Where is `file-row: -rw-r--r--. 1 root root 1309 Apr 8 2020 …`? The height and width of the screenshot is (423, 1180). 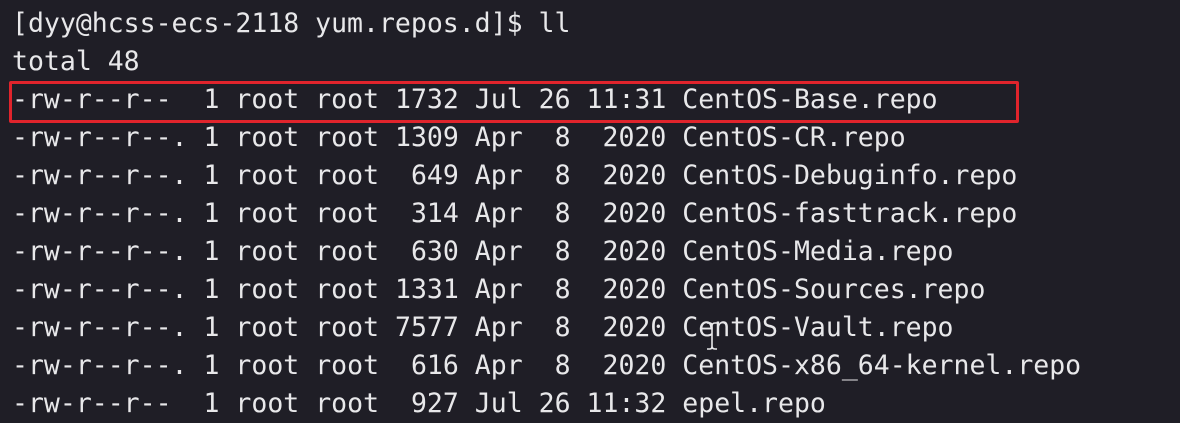 file-row: -rw-r--r--. 1 root root 1309 Apr 8 2020 … is located at coordinates (459, 138).